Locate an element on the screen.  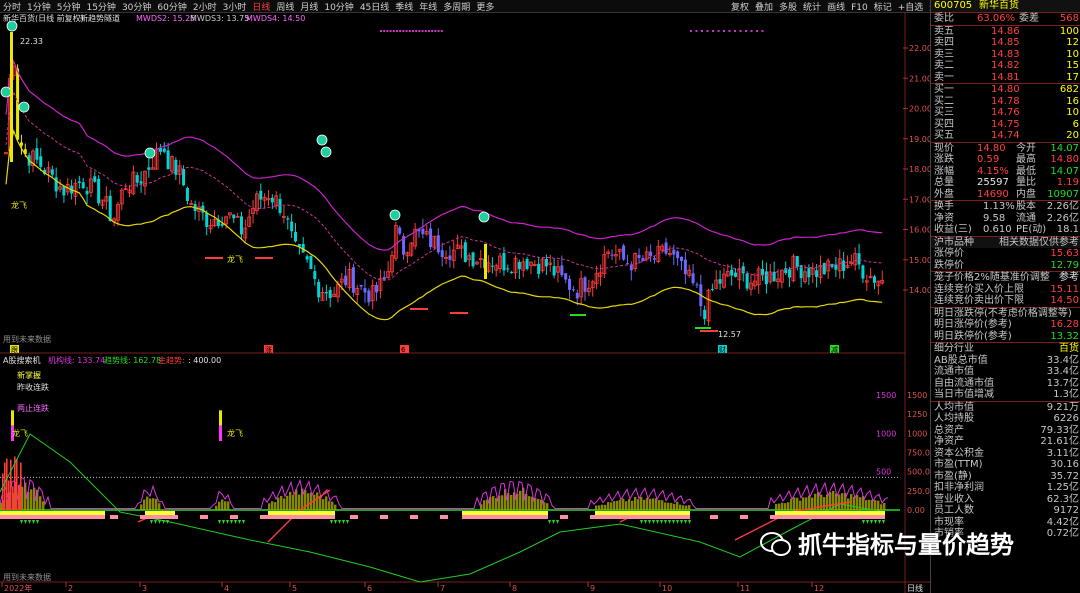
sub-y-axis-label-left: 500 is located at coordinates (883, 472).